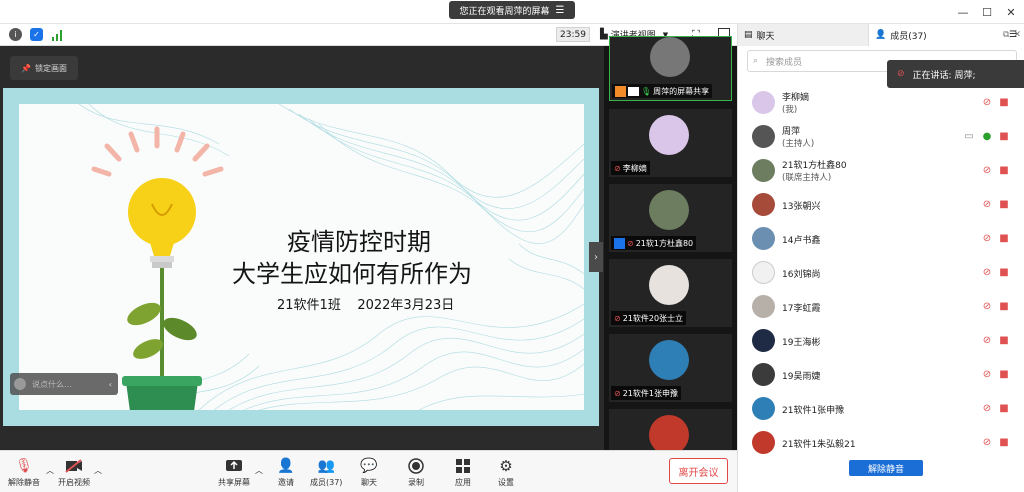 The image size is (1024, 492). I want to click on shield-icon: ✓, so click(36, 34).